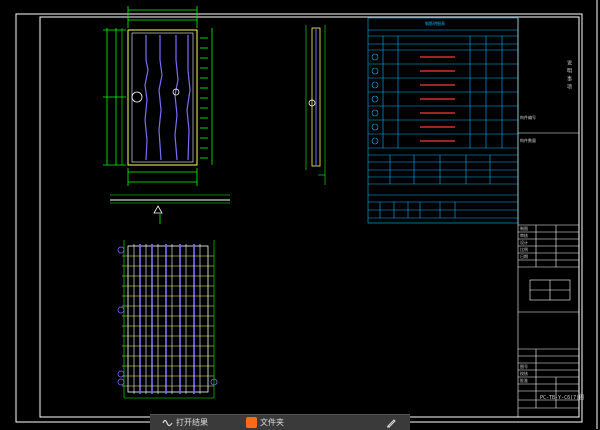  I want to click on panel-section-strip, so click(170, 209).